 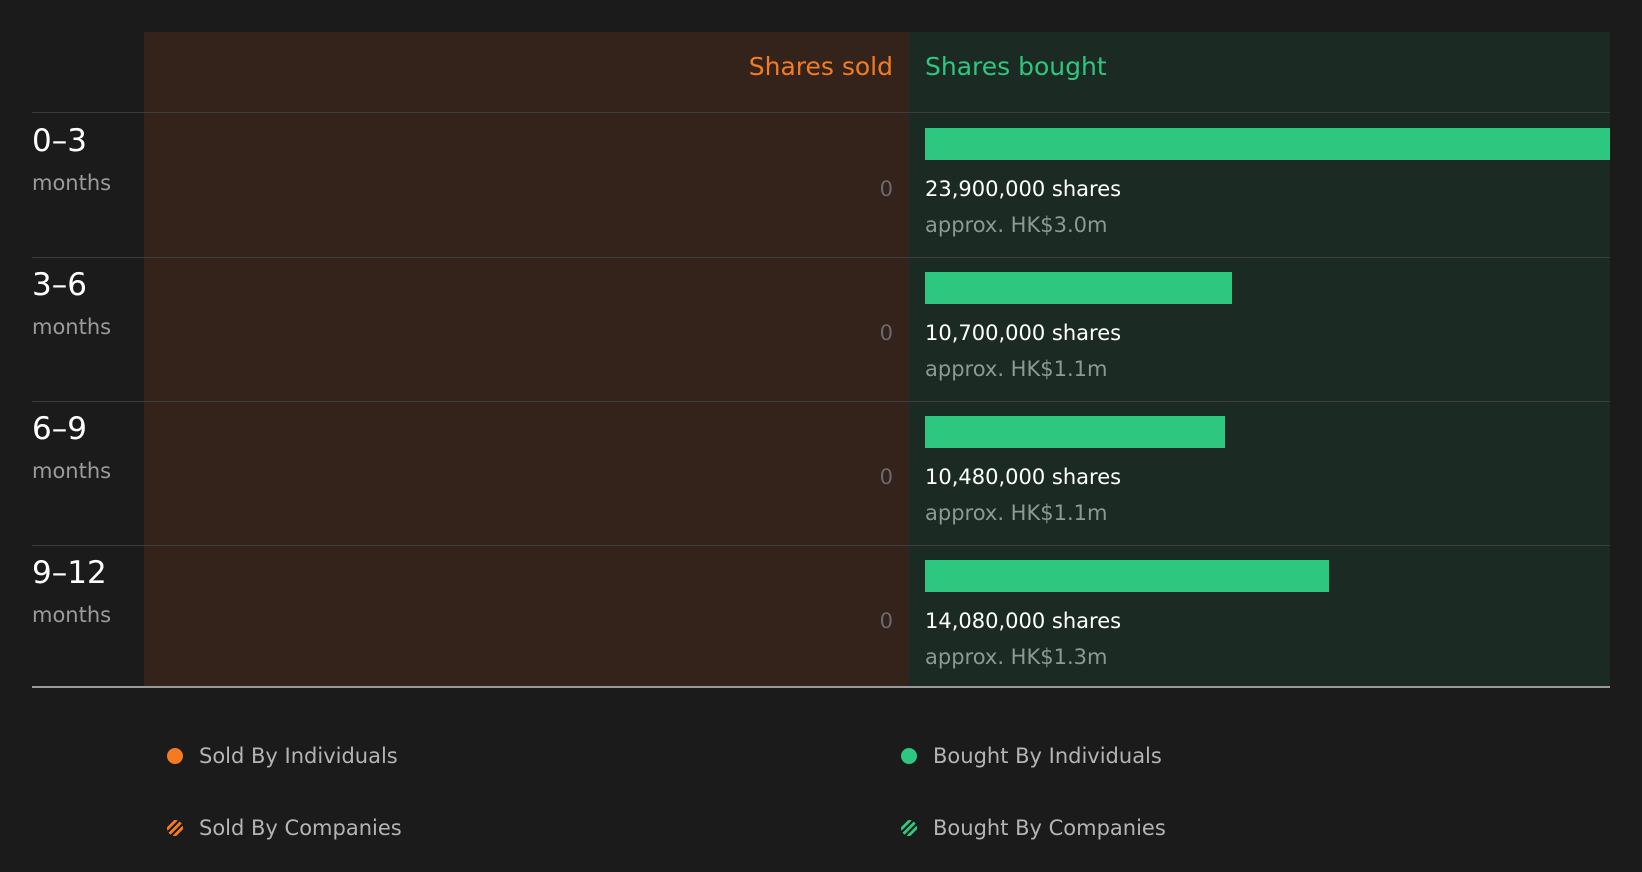 I want to click on period-range-label: 3–6, so click(x=59, y=285).